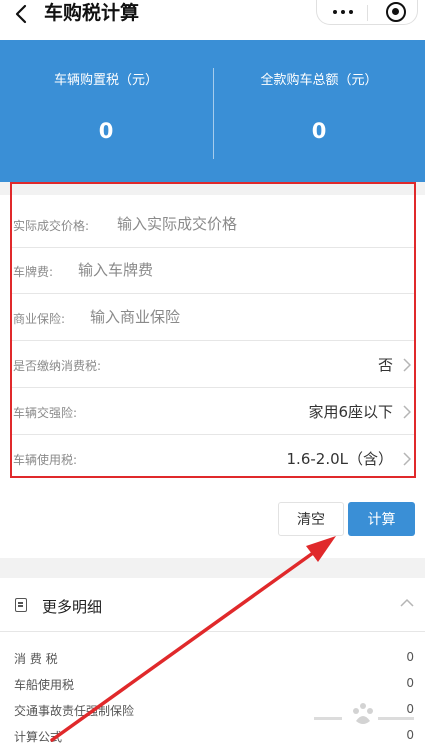 The image size is (425, 750). I want to click on total-price-value: 0, so click(319, 131).